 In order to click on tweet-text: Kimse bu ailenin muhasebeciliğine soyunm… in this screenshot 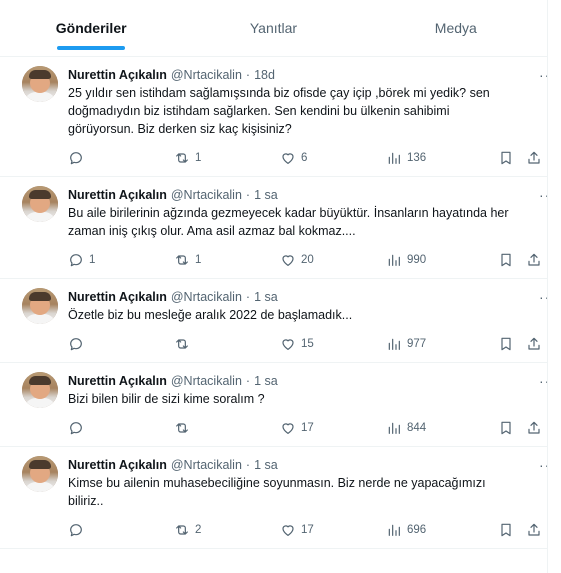, I will do `click(277, 492)`.